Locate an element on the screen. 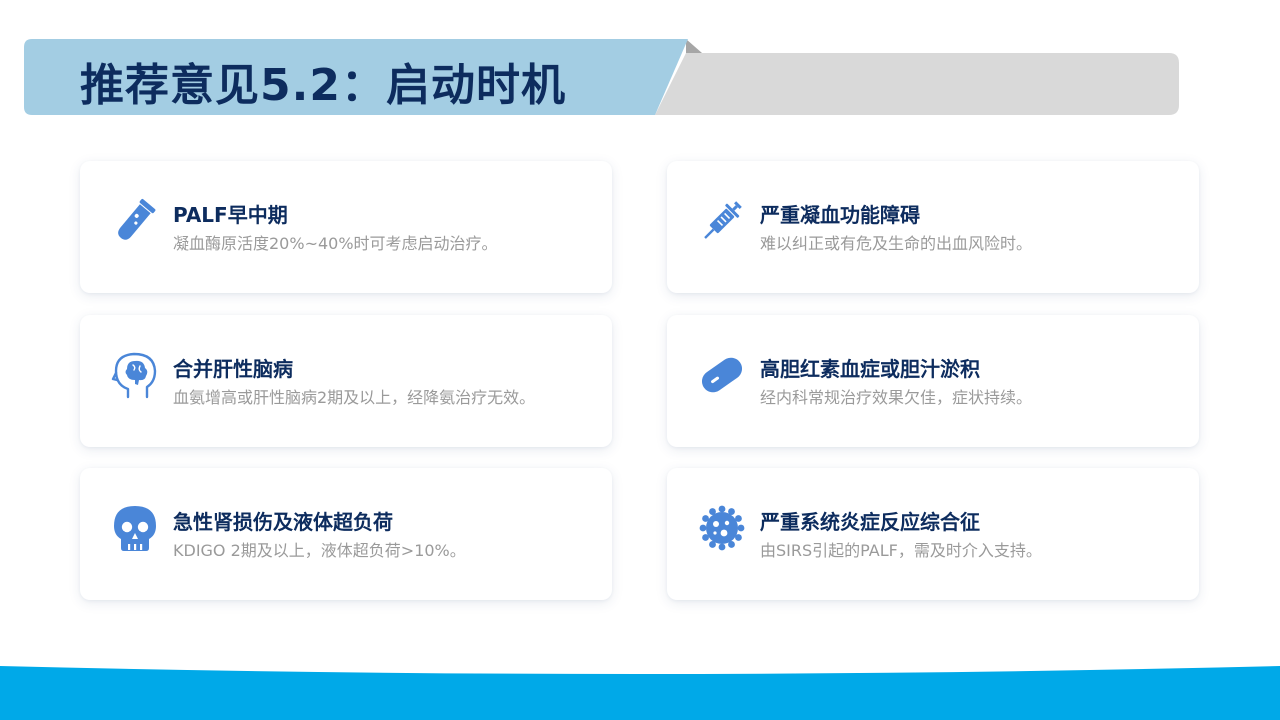 The width and height of the screenshot is (1280, 720). card-coagulation: 严重凝血功能障碍 难以纠正或有危及生命的出血风险时。 is located at coordinates (933, 227).